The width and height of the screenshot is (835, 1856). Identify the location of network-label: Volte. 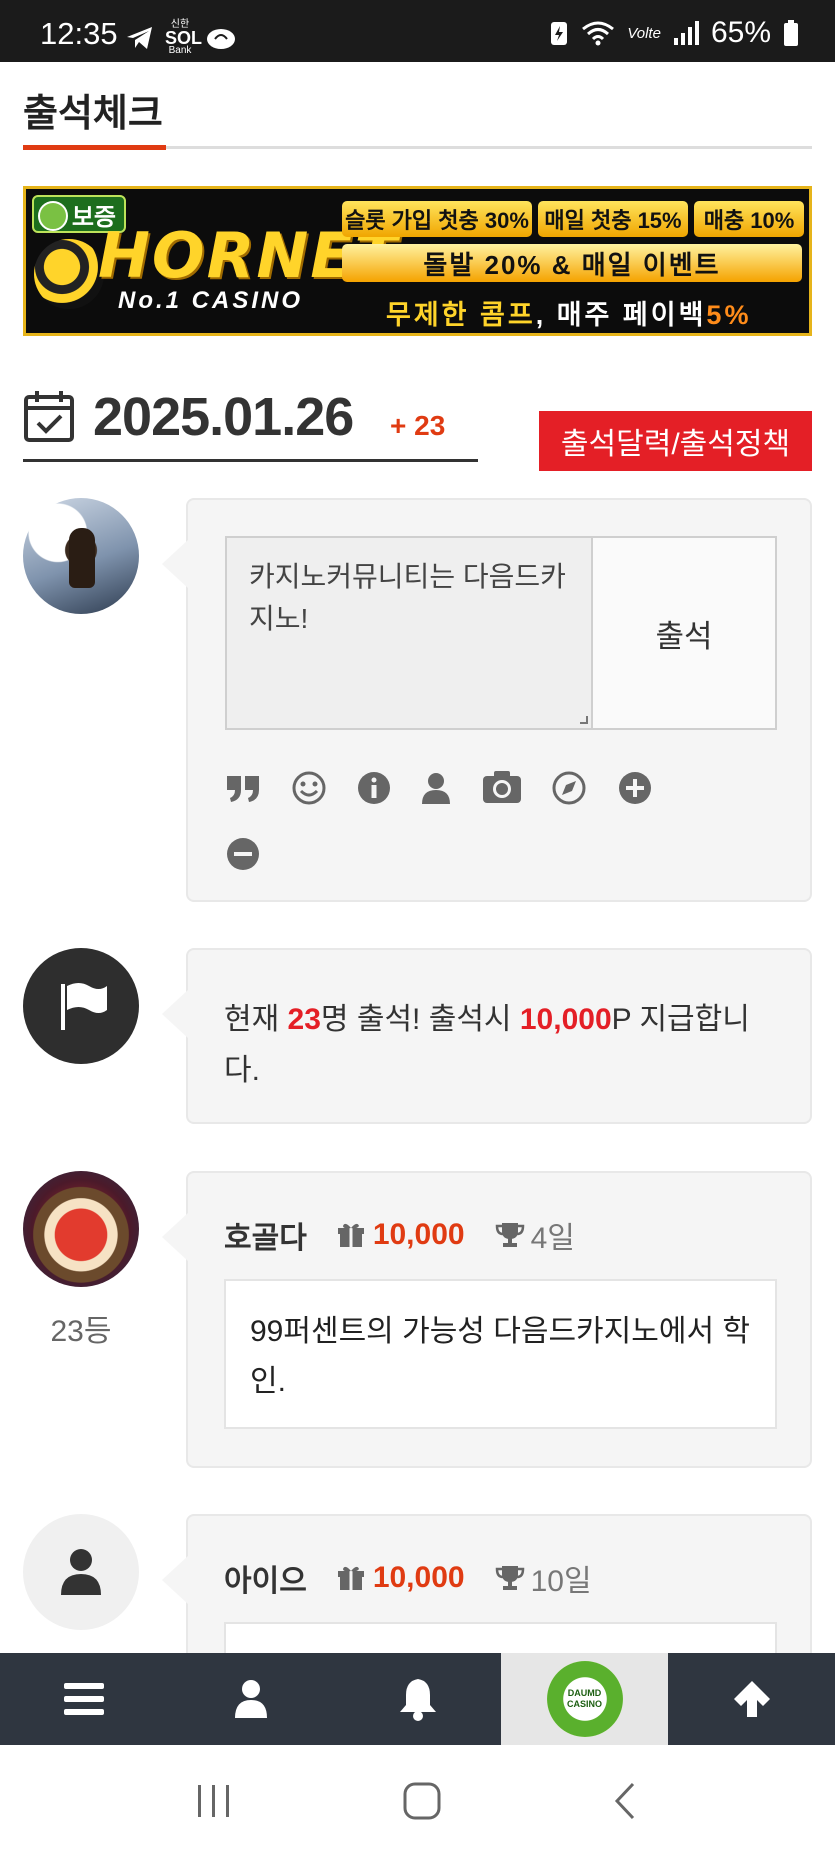
(644, 33).